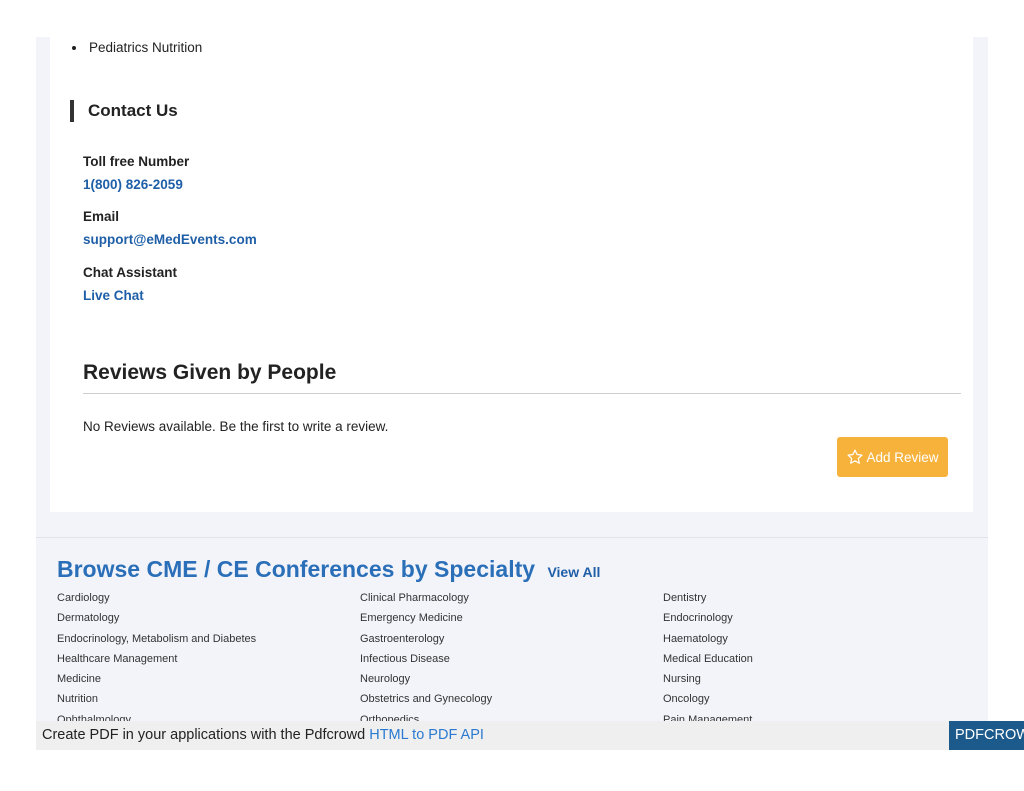 This screenshot has height=791, width=1024. What do you see at coordinates (156, 659) in the screenshot?
I see `specialty-link: Healthcare Management` at bounding box center [156, 659].